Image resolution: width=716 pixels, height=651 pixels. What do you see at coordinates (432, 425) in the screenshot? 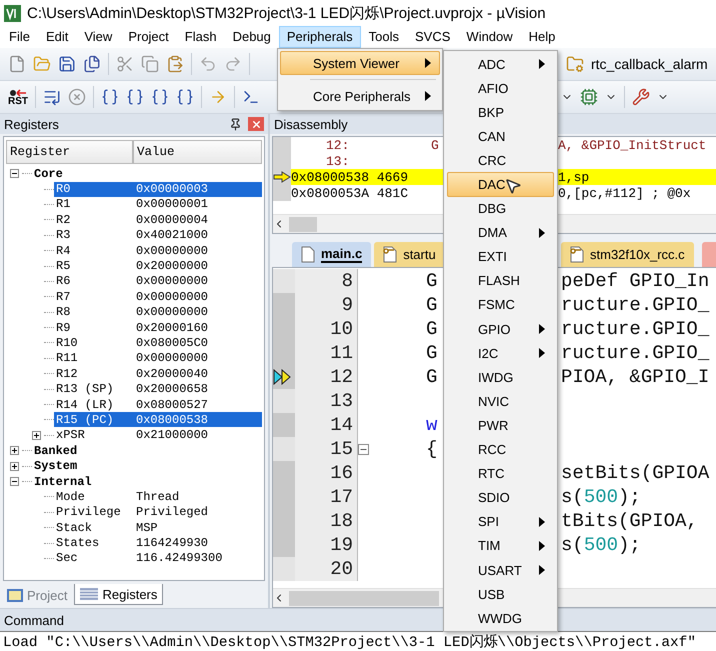
I see `code-text: w` at bounding box center [432, 425].